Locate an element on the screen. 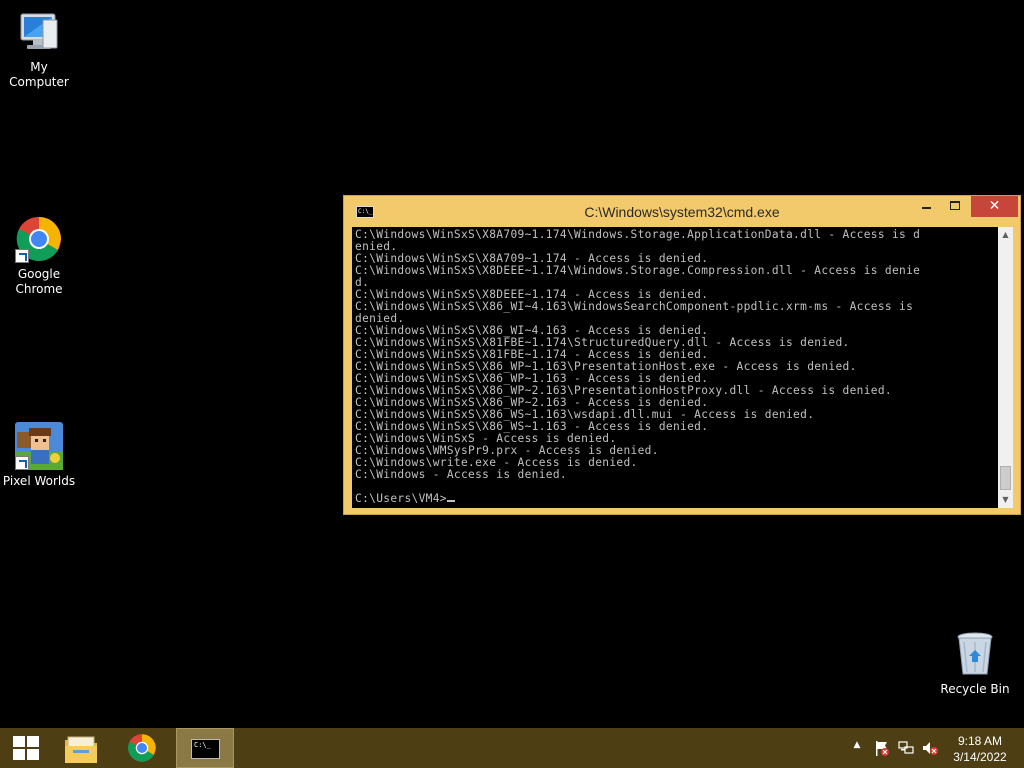 The width and height of the screenshot is (1024, 768). cmd-icon: C:\_ is located at coordinates (205, 749).